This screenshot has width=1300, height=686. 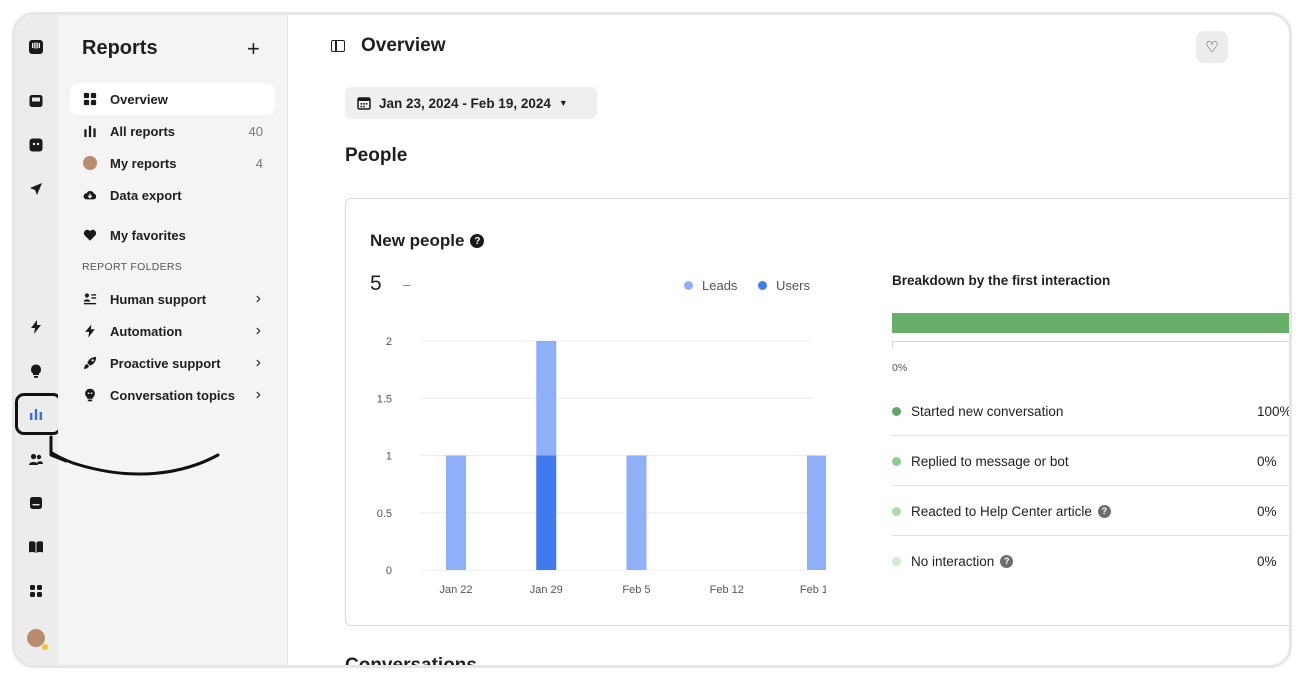 I want to click on annotation-arrow, so click(x=134, y=455).